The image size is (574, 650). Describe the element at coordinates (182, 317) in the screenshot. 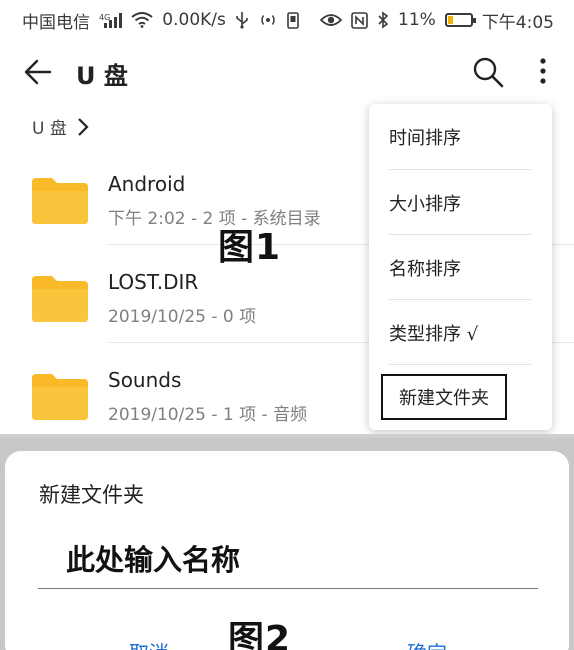

I see `file-meta: 2019/10/25 - 0 项` at that location.